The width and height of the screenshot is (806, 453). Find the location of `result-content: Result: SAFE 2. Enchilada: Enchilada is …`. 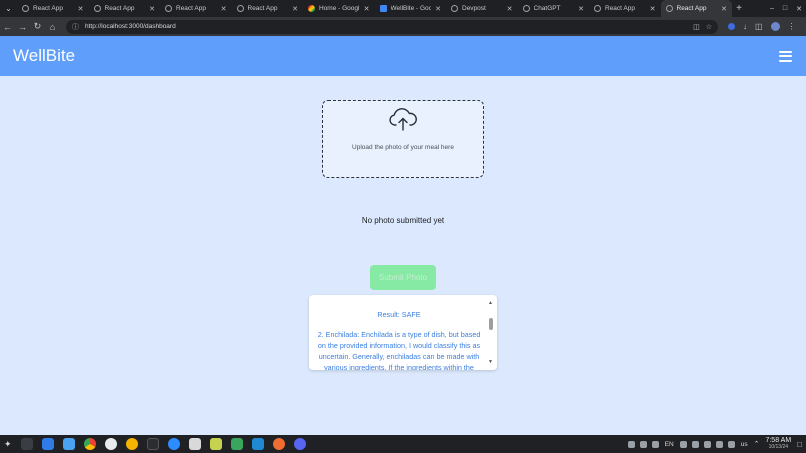

result-content: Result: SAFE 2. Enchilada: Enchilada is … is located at coordinates (399, 332).